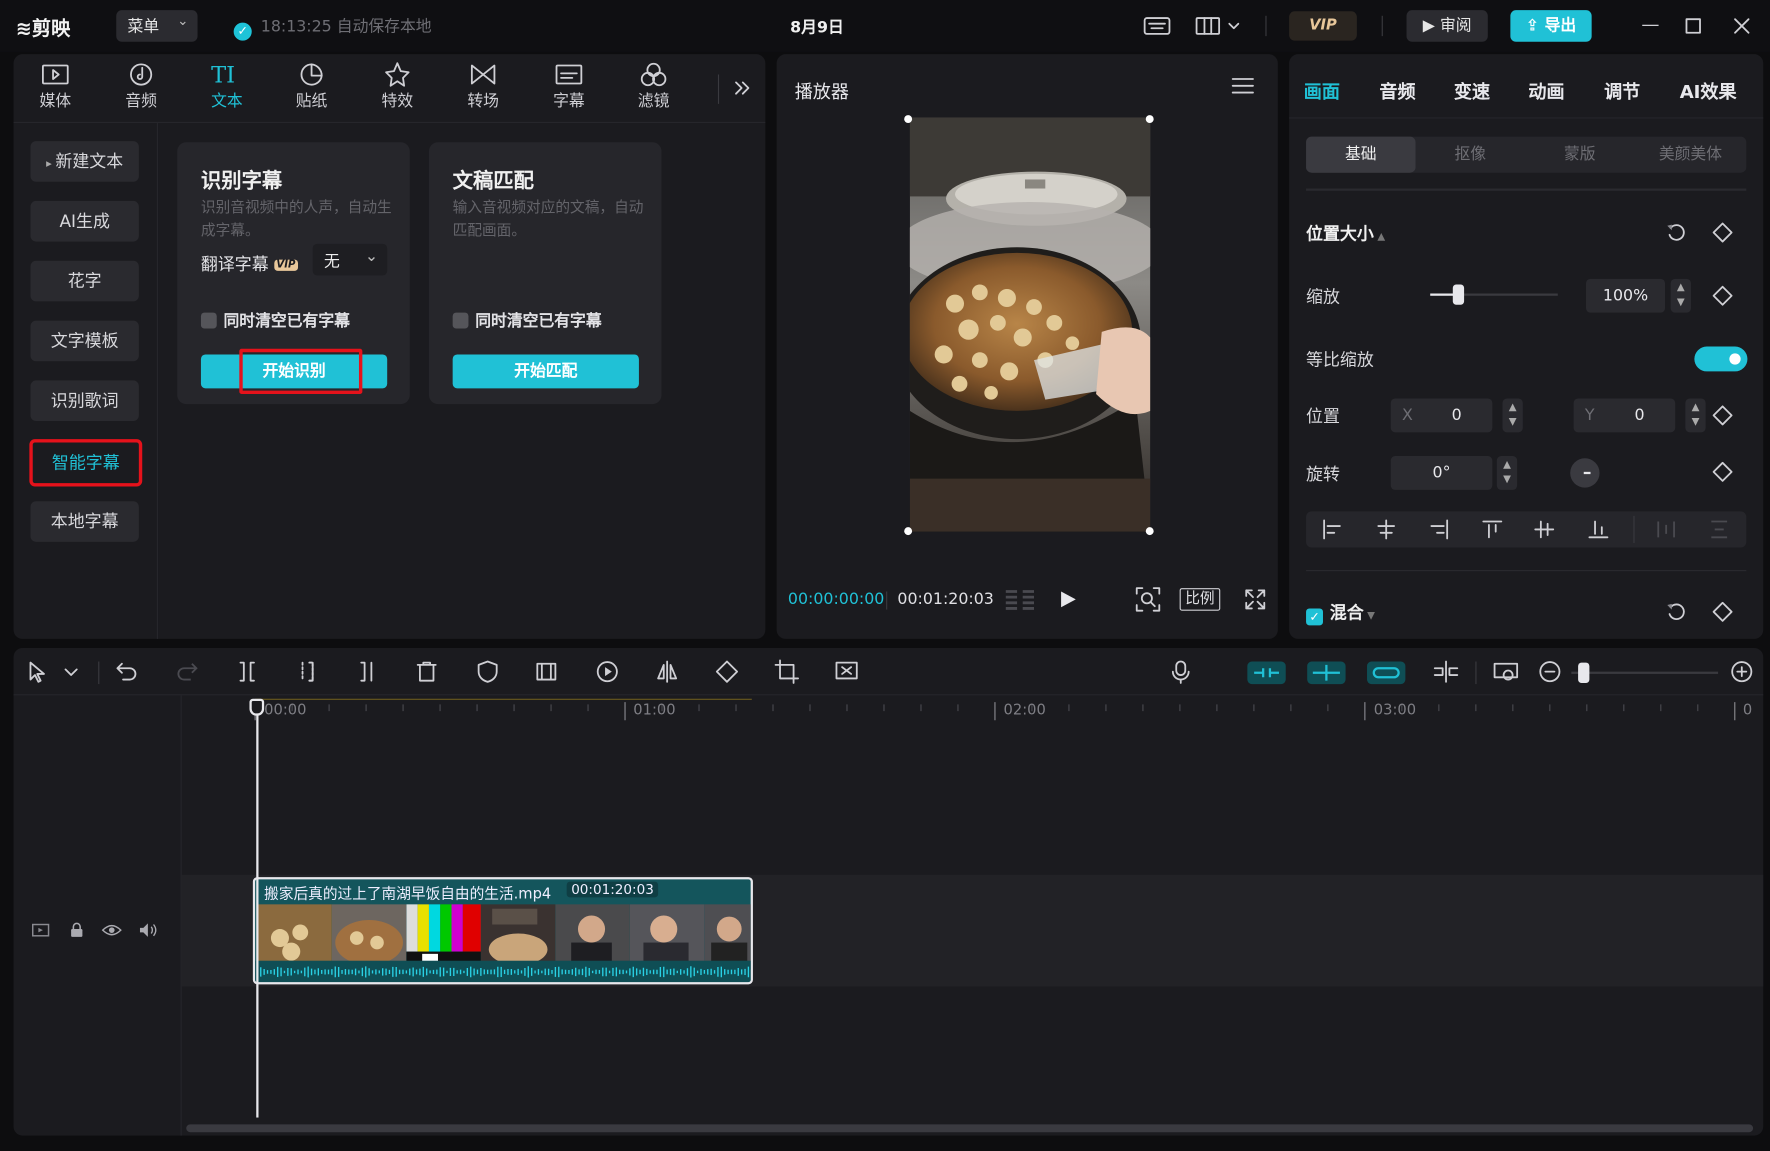 This screenshot has height=1151, width=1770. What do you see at coordinates (1549, 671) in the screenshot?
I see `zoom-out-icon` at bounding box center [1549, 671].